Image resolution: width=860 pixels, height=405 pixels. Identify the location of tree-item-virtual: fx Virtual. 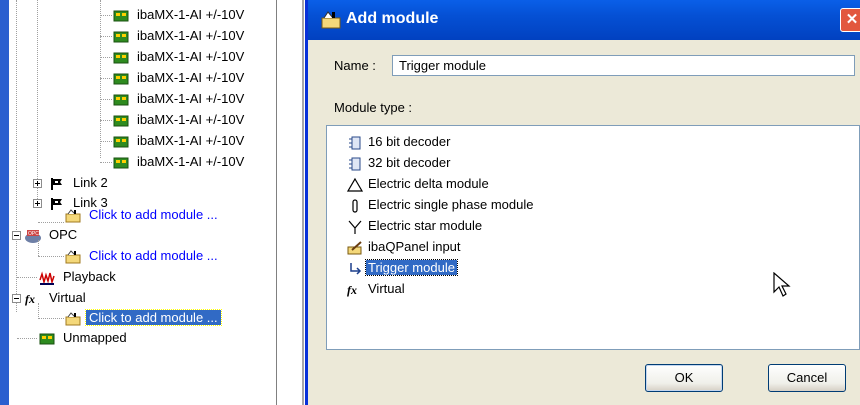
(56, 297).